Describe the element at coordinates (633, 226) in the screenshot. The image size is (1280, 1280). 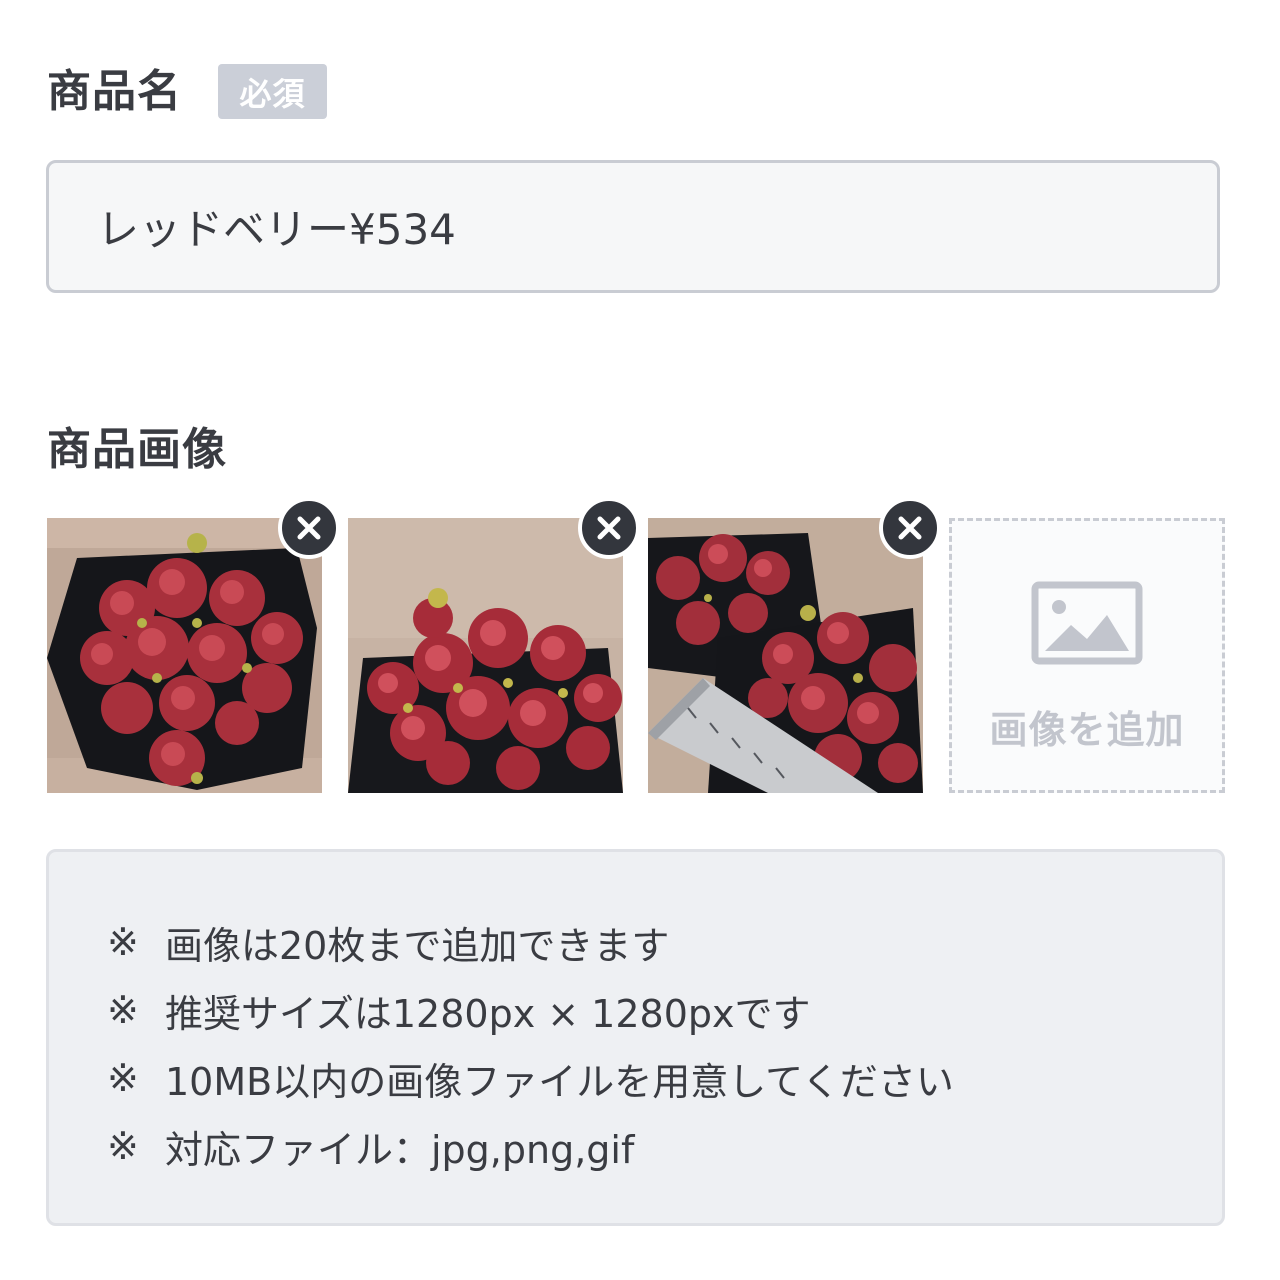
I see `product-name-input` at that location.